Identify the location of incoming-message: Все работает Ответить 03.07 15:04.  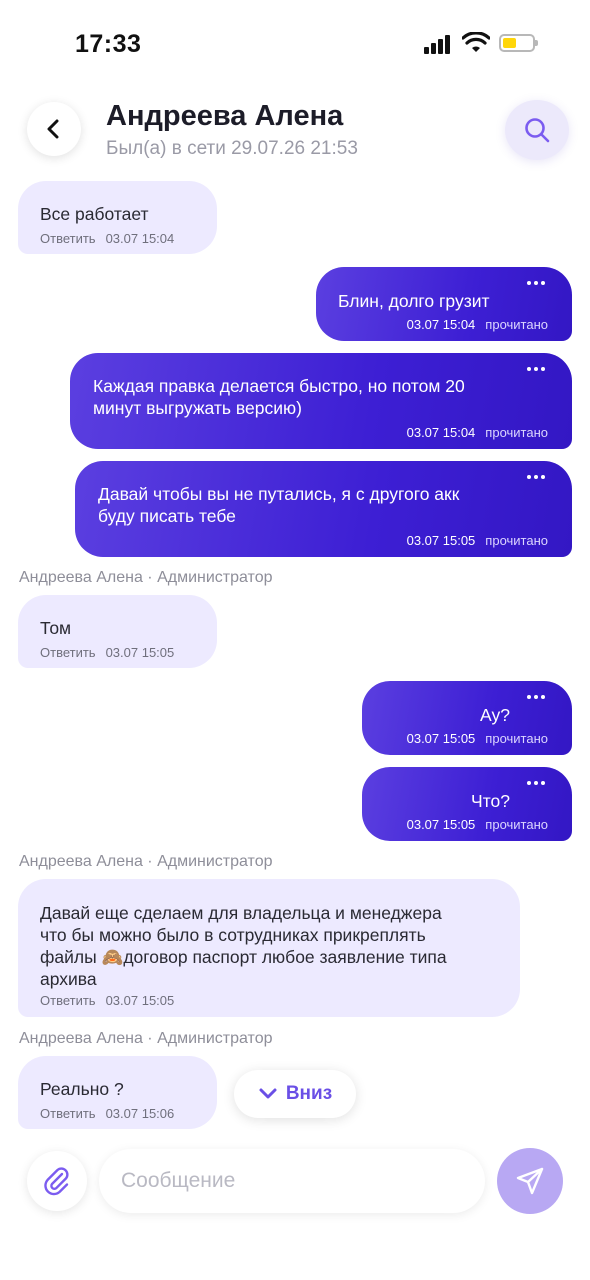
(117, 217).